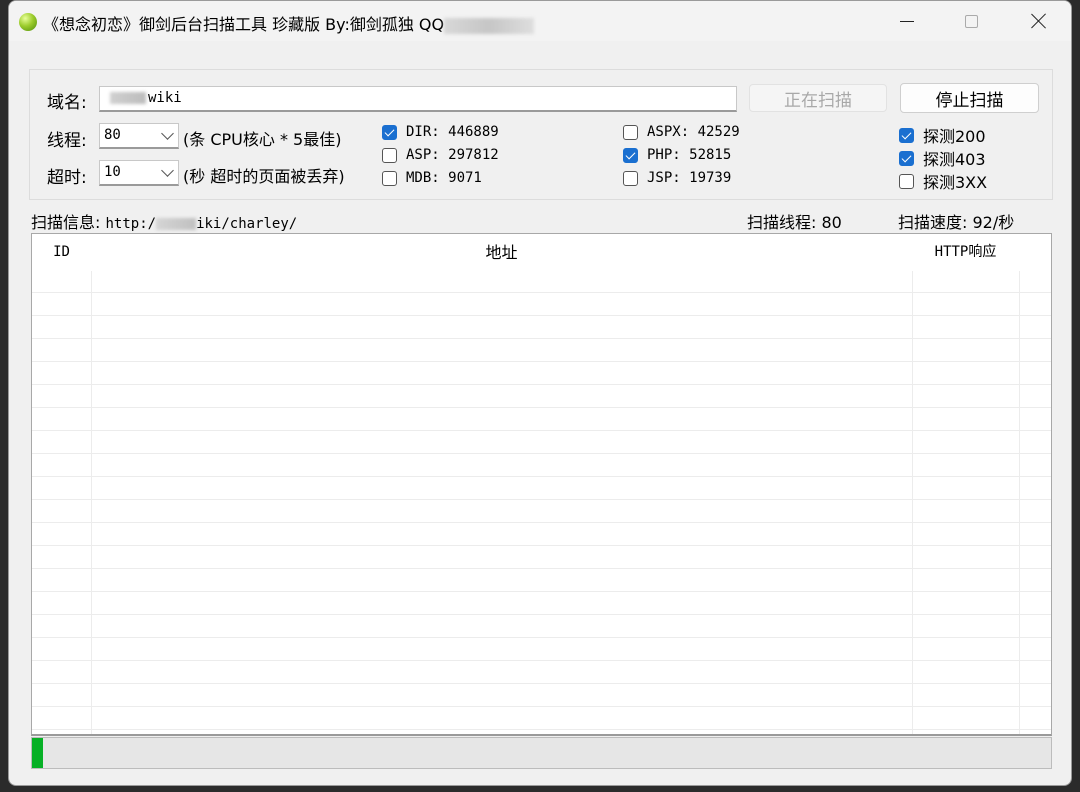 This screenshot has width=1080, height=792. What do you see at coordinates (489, 25) in the screenshot?
I see `redacted-qq` at bounding box center [489, 25].